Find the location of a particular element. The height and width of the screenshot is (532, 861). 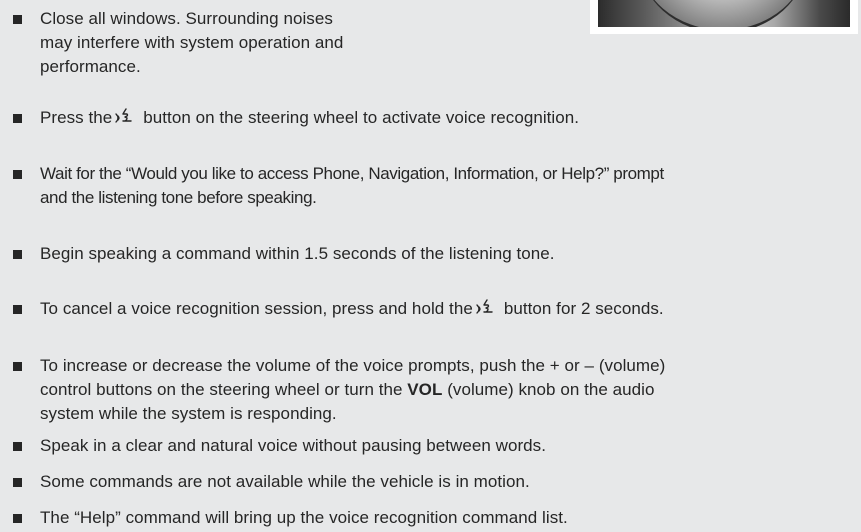

text-segment: Press the is located at coordinates (76, 117).